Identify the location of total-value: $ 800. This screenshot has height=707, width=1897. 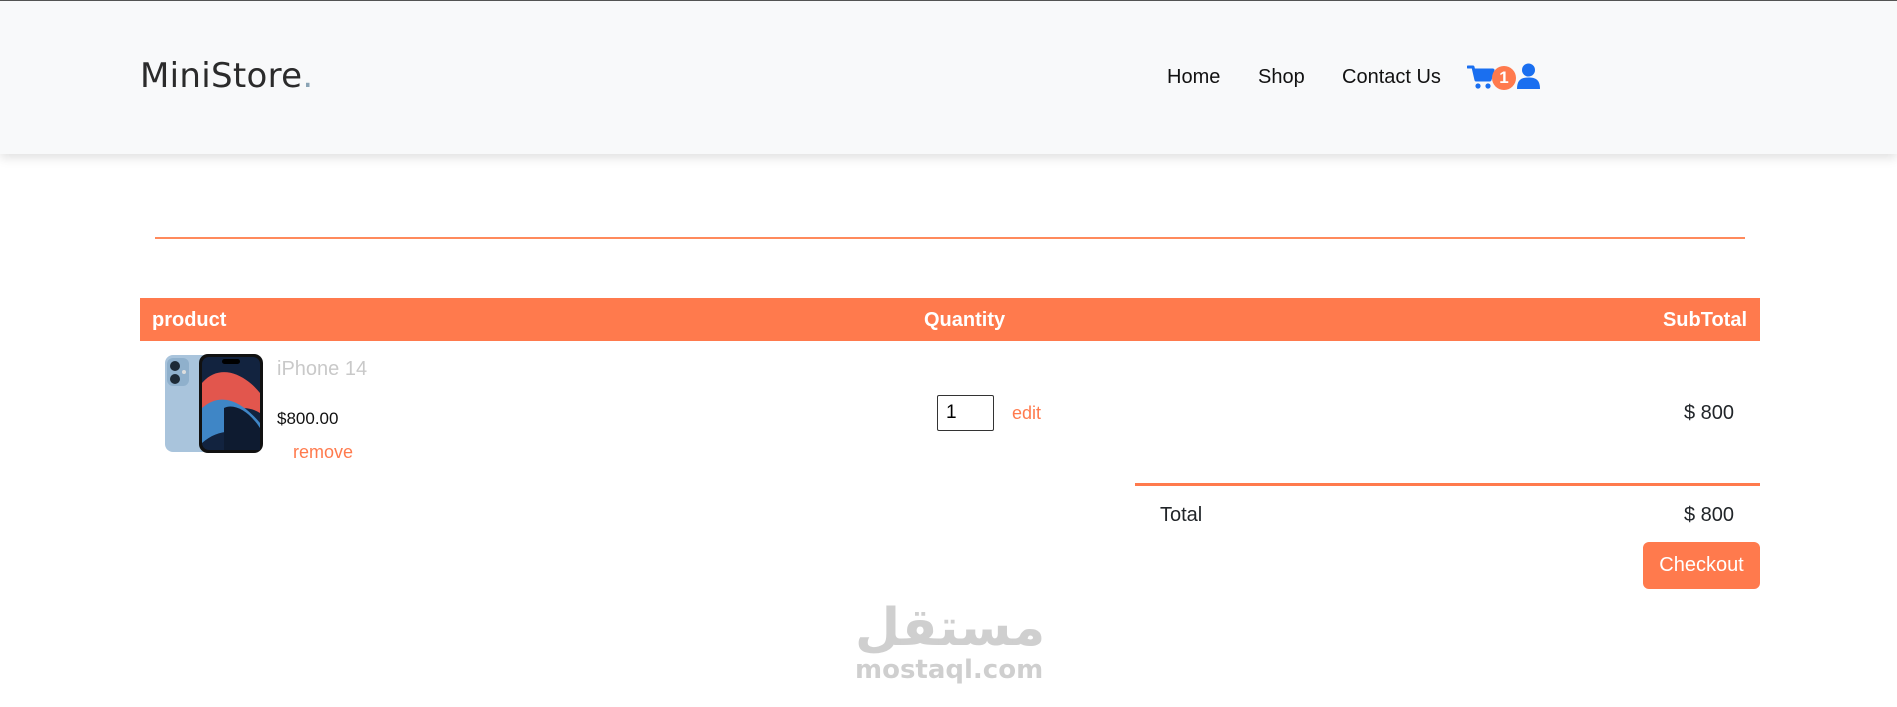
(1708, 515).